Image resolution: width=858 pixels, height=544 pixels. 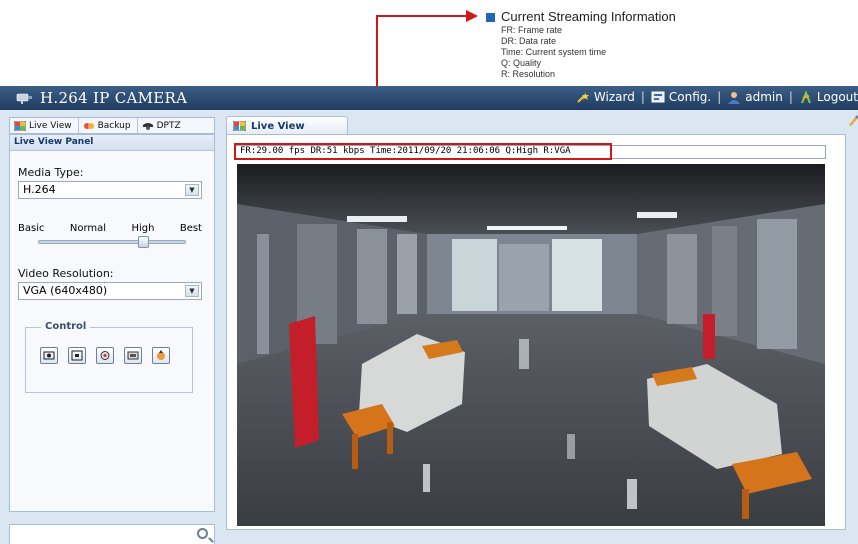 I want to click on media-type-select: H.264 ▼, so click(x=110, y=190).